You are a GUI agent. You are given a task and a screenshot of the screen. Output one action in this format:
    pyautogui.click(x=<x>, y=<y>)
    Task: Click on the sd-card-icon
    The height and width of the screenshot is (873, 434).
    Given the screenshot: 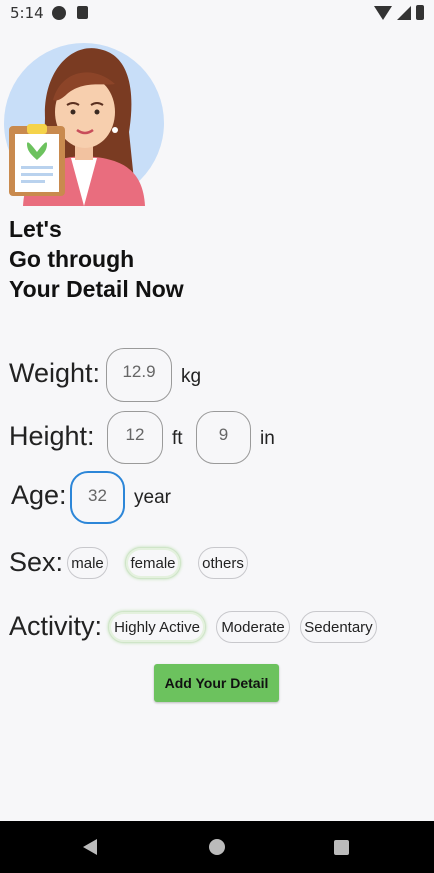 What is the action you would take?
    pyautogui.click(x=82, y=12)
    